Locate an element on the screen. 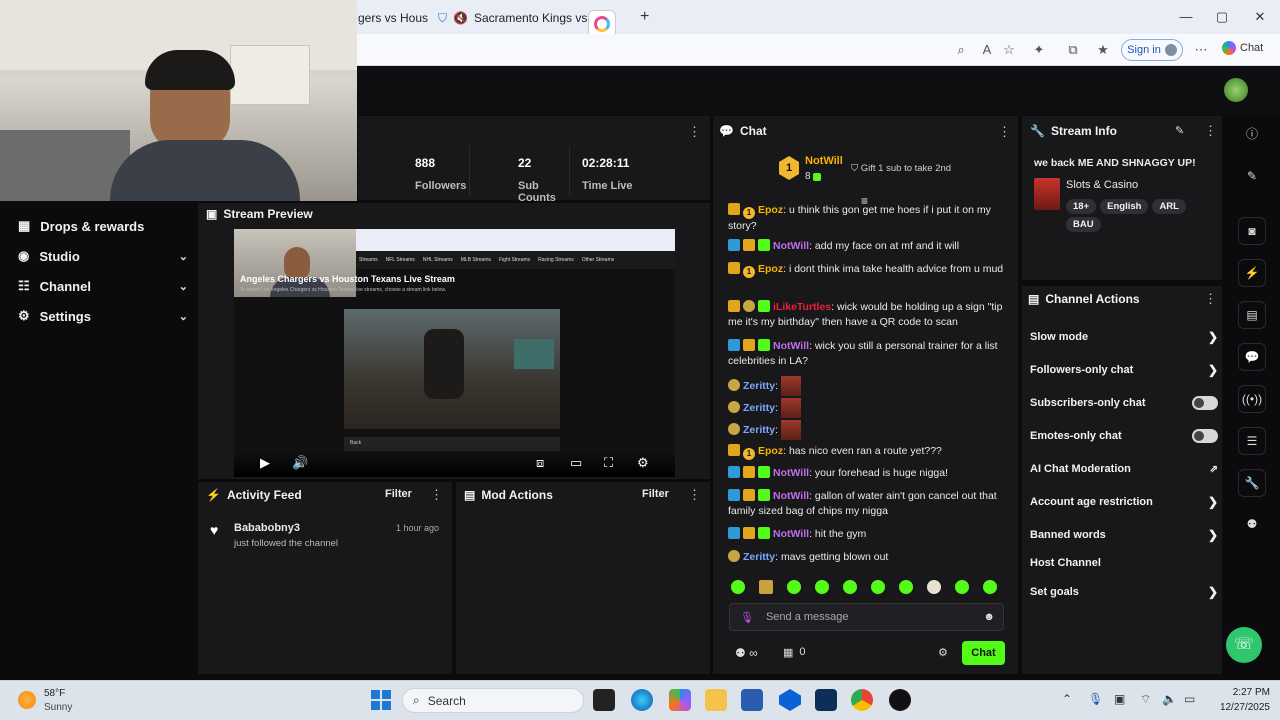 The height and width of the screenshot is (720, 1280). action-host-channel: Host Channel is located at coordinates (1124, 563).